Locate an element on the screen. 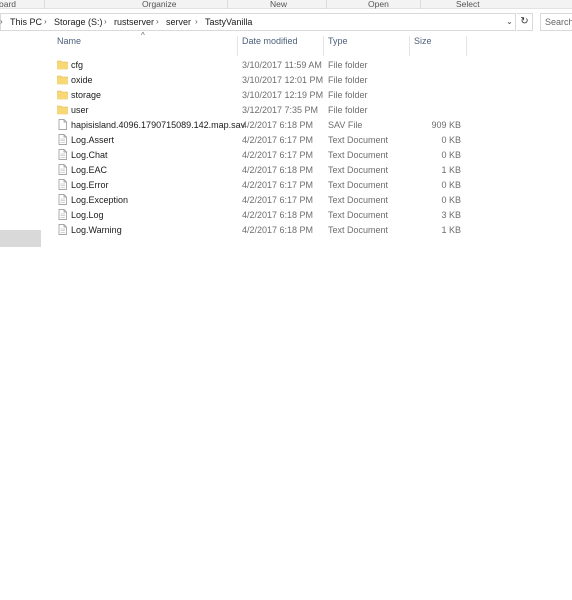 The height and width of the screenshot is (600, 572). file-row: cfg 3/10/2017 11:59 AM File folder is located at coordinates (286, 65).